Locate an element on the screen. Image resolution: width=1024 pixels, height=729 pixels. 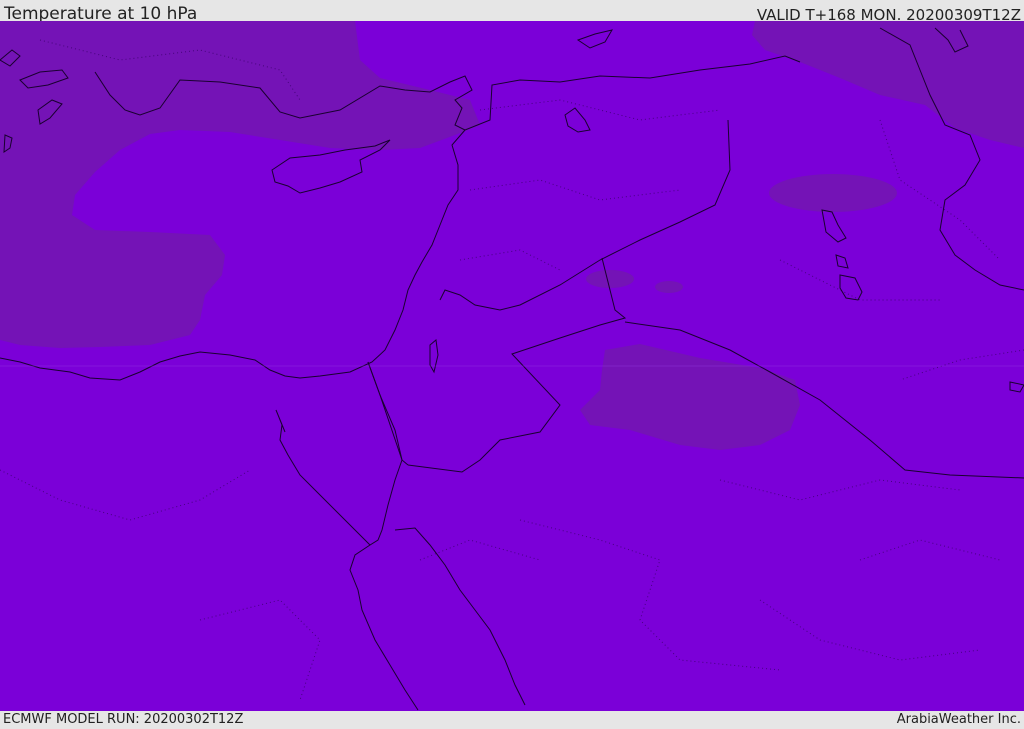
model-run-label: ECMWF MODEL RUN: 20200302T12Z is located at coordinates (123, 719).